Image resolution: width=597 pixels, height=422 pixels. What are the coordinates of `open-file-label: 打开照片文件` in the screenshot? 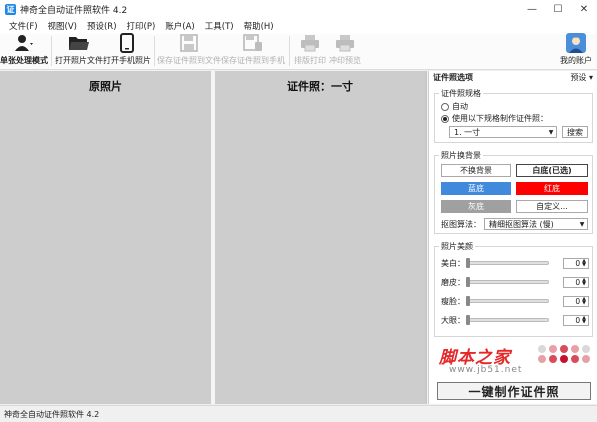 It's located at (79, 60).